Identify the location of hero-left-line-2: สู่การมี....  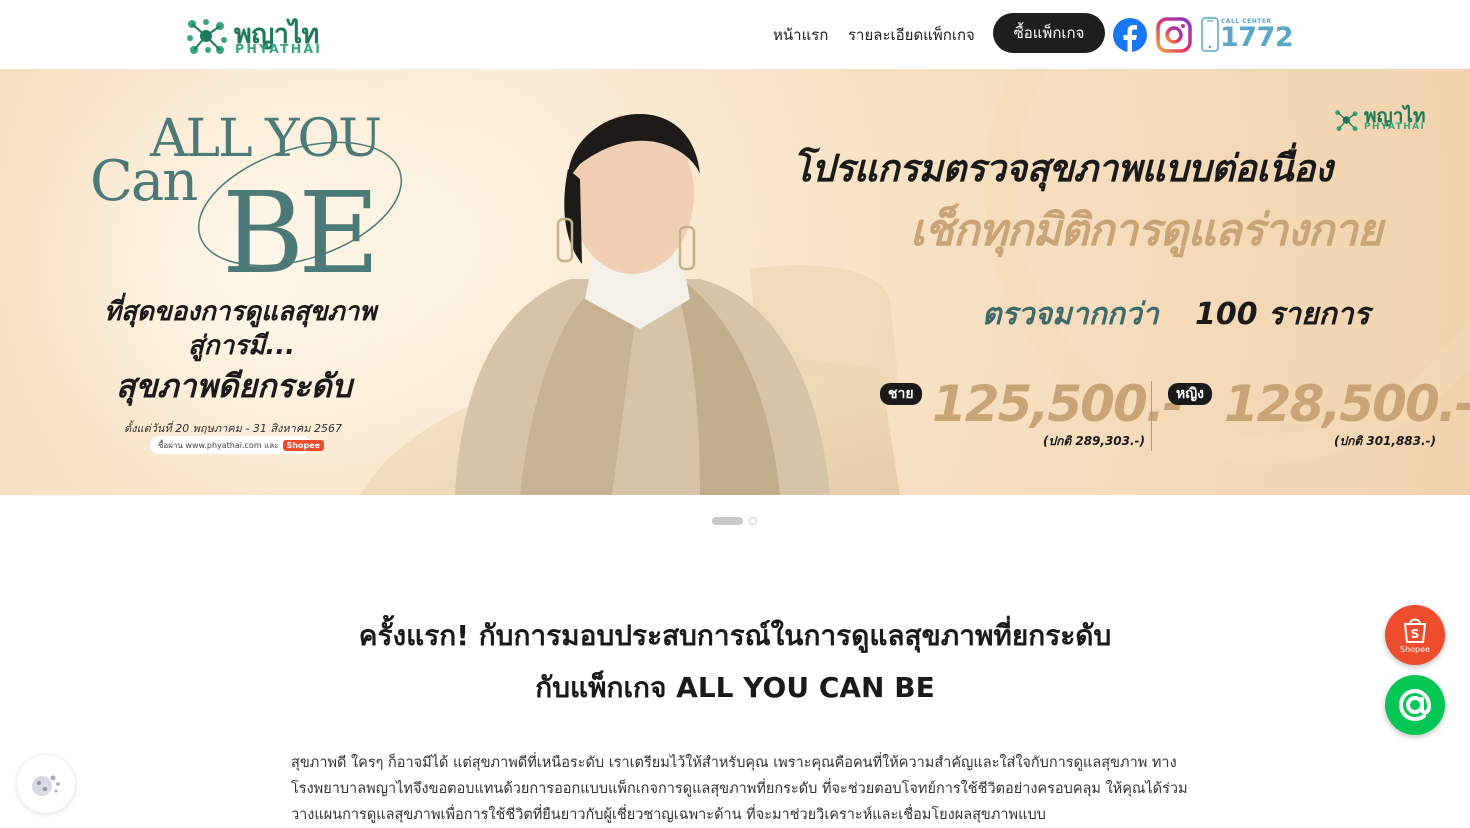
(241, 346).